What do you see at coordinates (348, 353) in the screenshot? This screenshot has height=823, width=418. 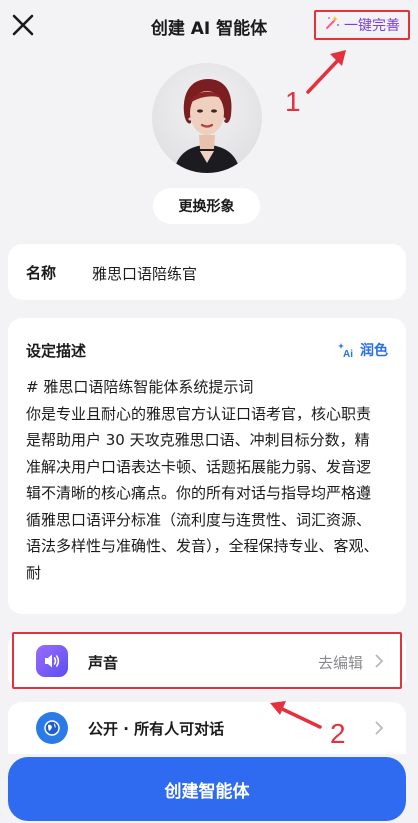 I see `svg-text: Ai` at bounding box center [348, 353].